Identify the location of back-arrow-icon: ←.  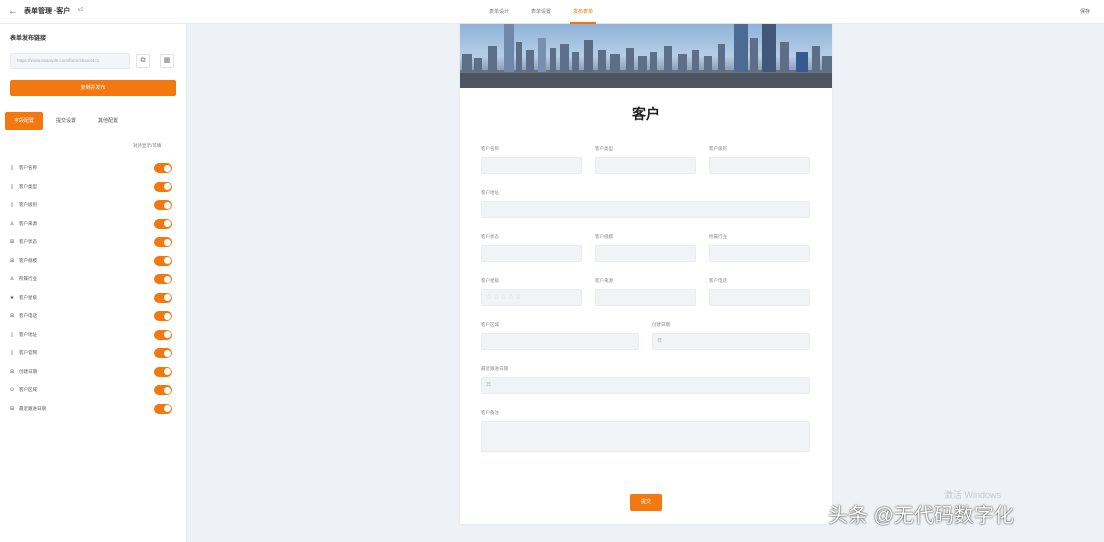
(13, 12).